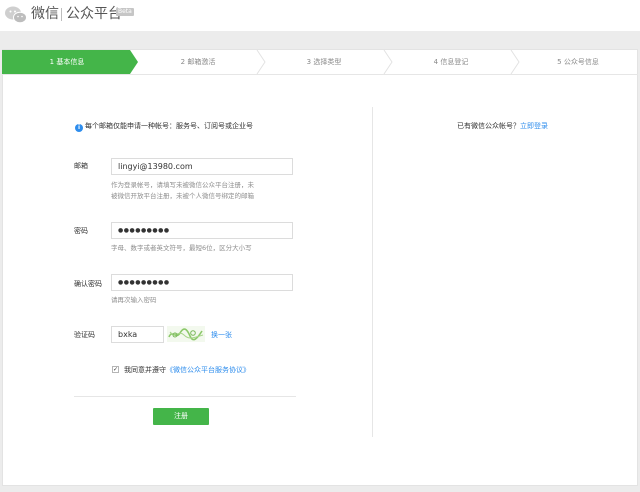 This screenshot has height=492, width=640. Describe the element at coordinates (81, 231) in the screenshot. I see `password-label: 密码` at that location.